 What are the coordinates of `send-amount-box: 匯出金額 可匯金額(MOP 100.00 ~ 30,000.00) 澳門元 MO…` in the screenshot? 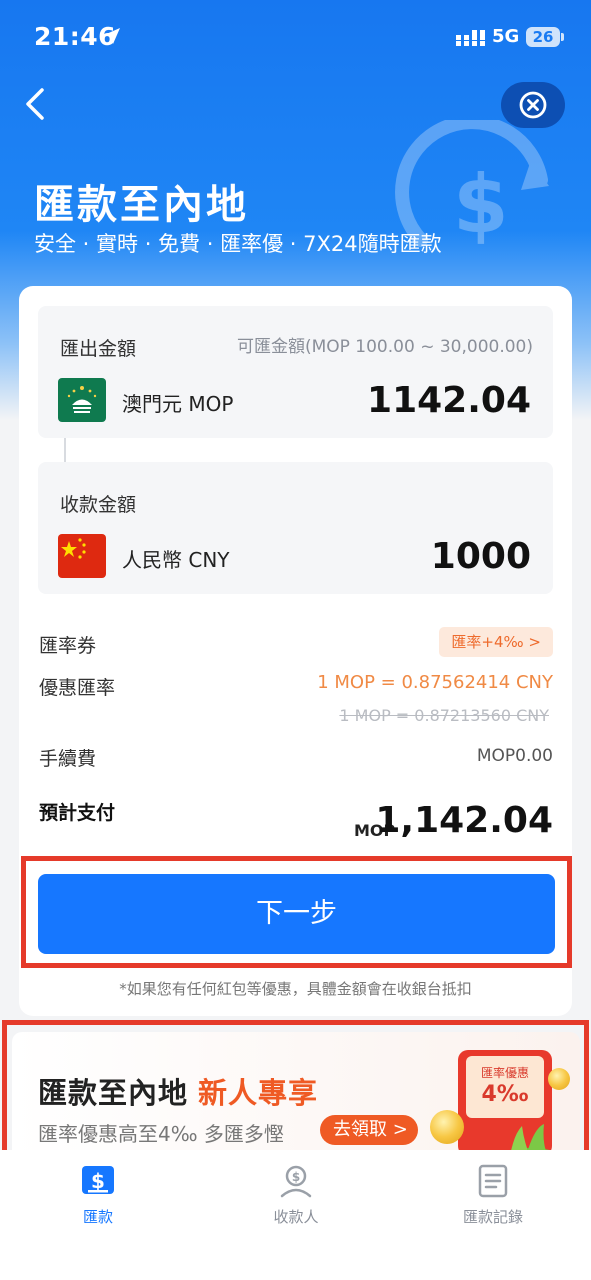 It's located at (295, 372).